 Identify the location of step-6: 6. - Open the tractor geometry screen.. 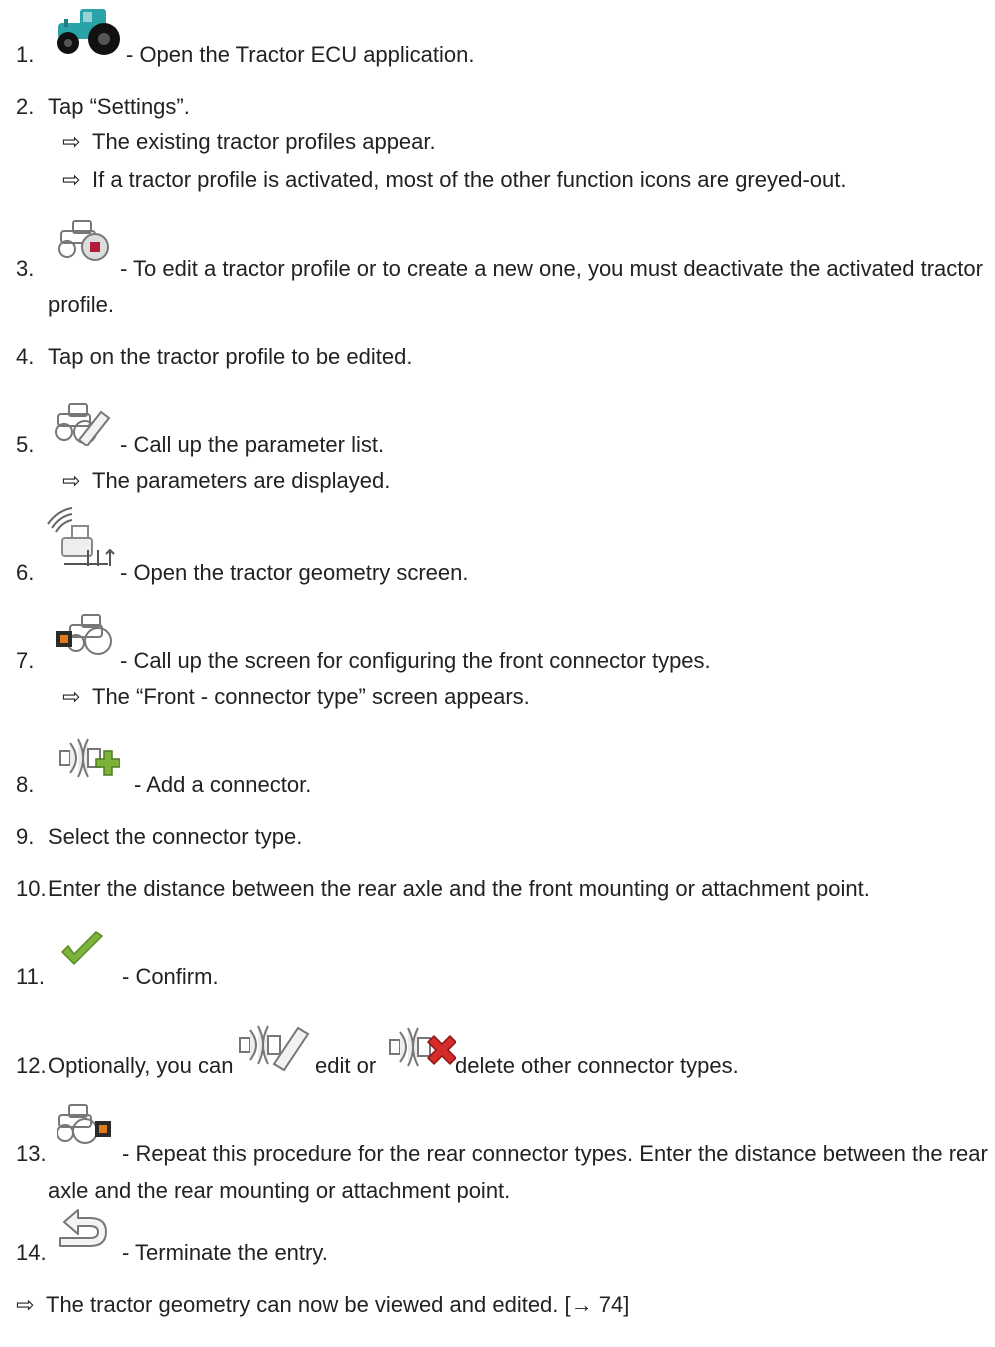
(242, 573).